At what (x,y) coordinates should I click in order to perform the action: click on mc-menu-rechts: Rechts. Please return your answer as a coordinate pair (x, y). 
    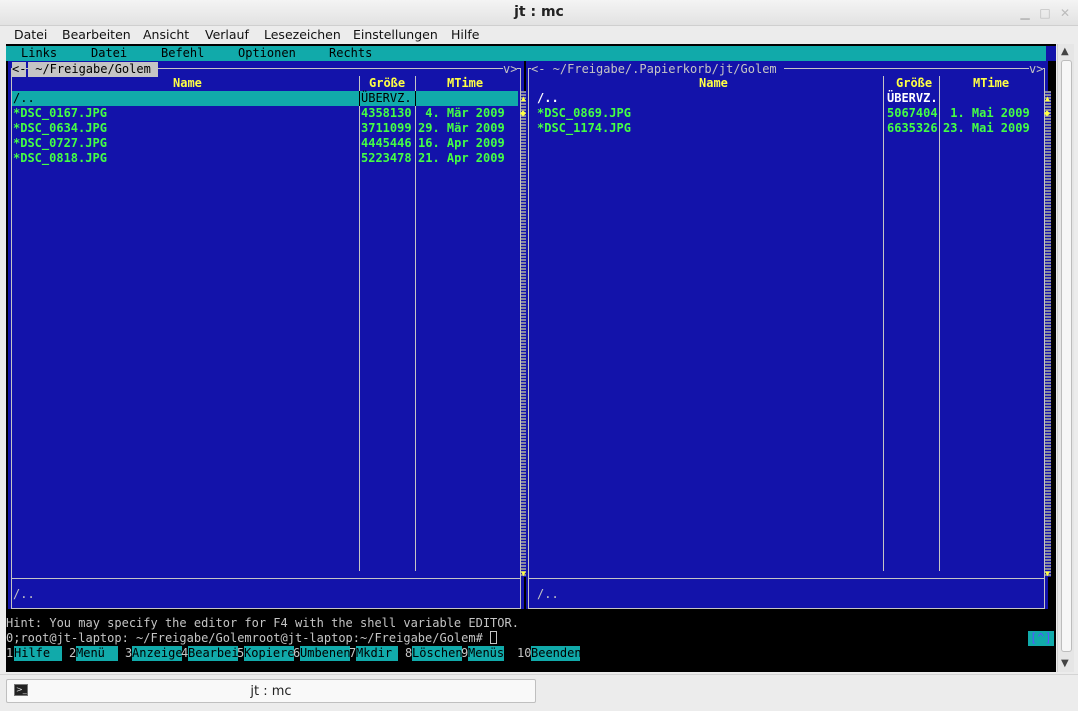
    Looking at the image, I should click on (350, 53).